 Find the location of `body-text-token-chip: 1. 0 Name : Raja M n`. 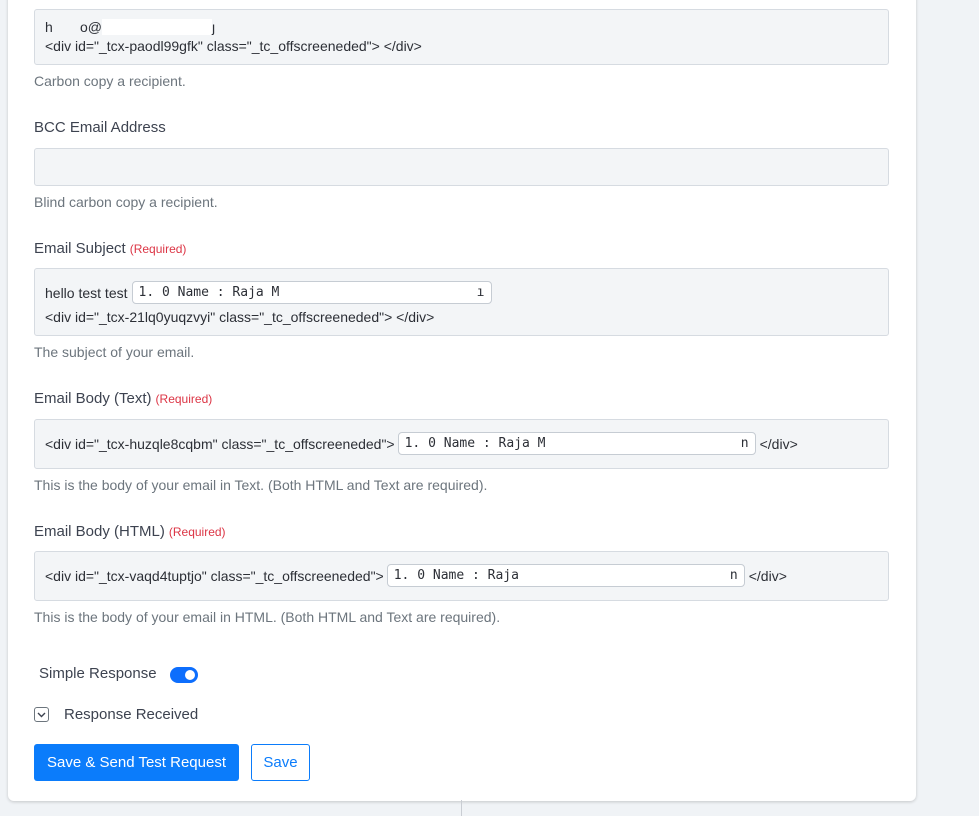

body-text-token-chip: 1. 0 Name : Raja M n is located at coordinates (576, 443).